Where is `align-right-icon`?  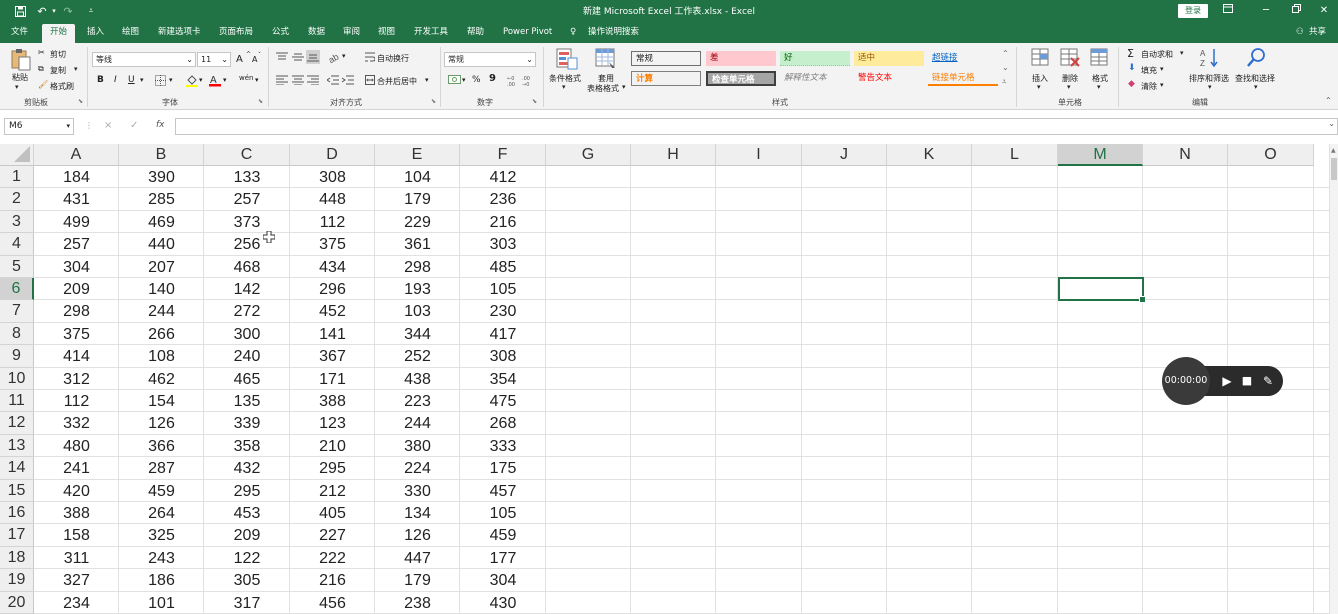 align-right-icon is located at coordinates (313, 81).